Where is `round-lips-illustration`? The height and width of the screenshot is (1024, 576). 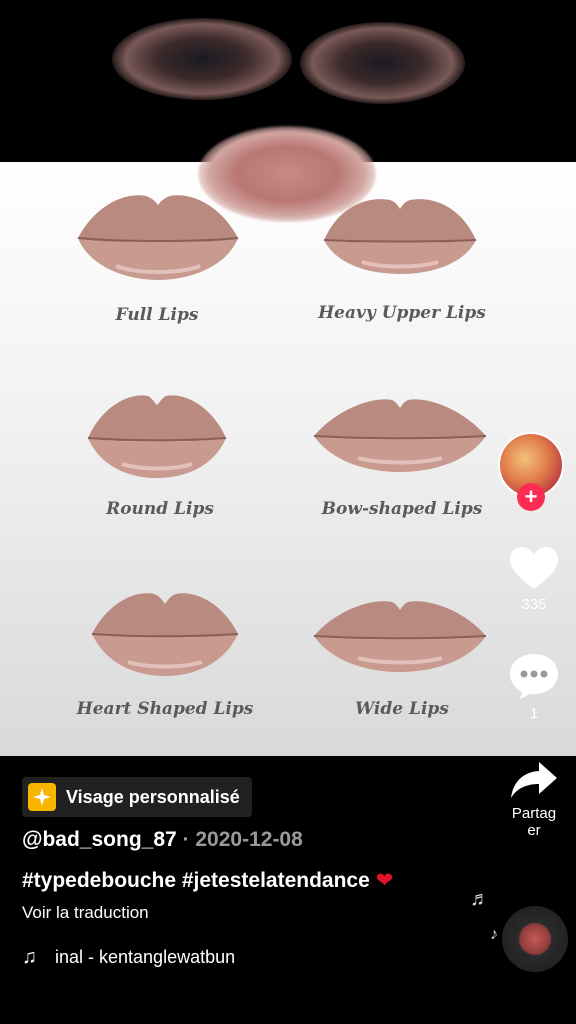
round-lips-illustration is located at coordinates (157, 436).